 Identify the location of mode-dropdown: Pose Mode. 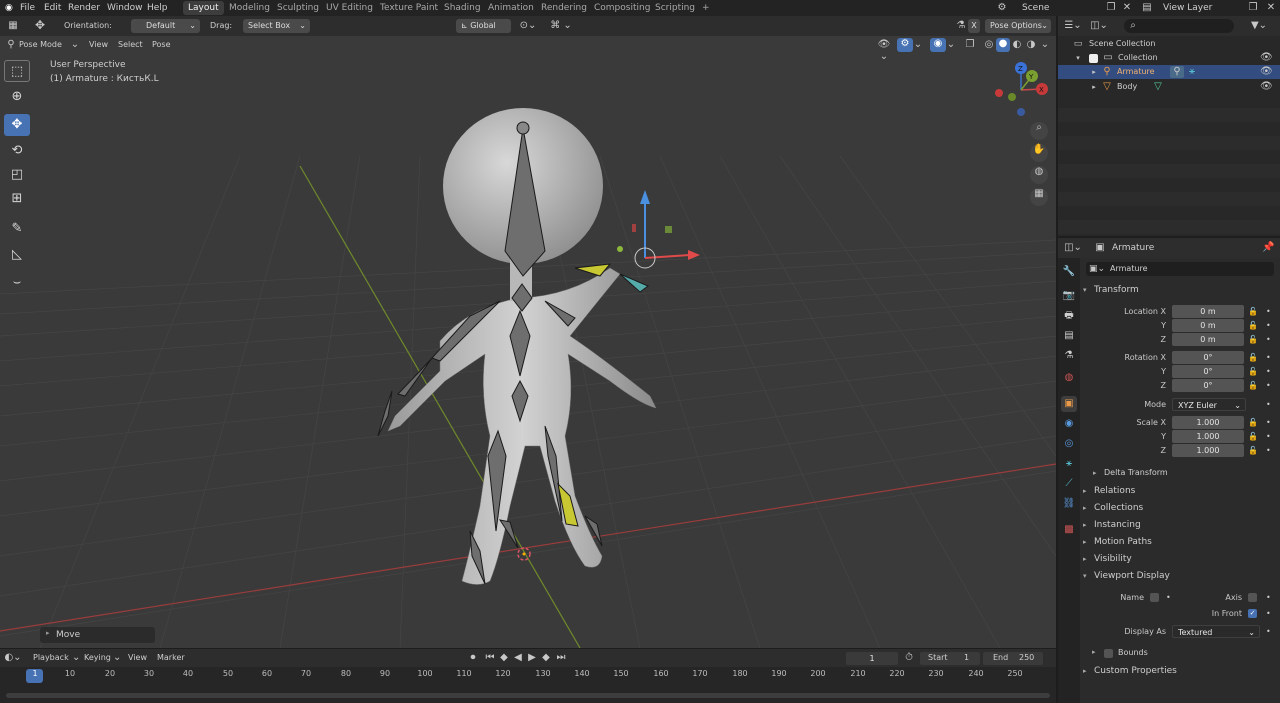
(40, 45).